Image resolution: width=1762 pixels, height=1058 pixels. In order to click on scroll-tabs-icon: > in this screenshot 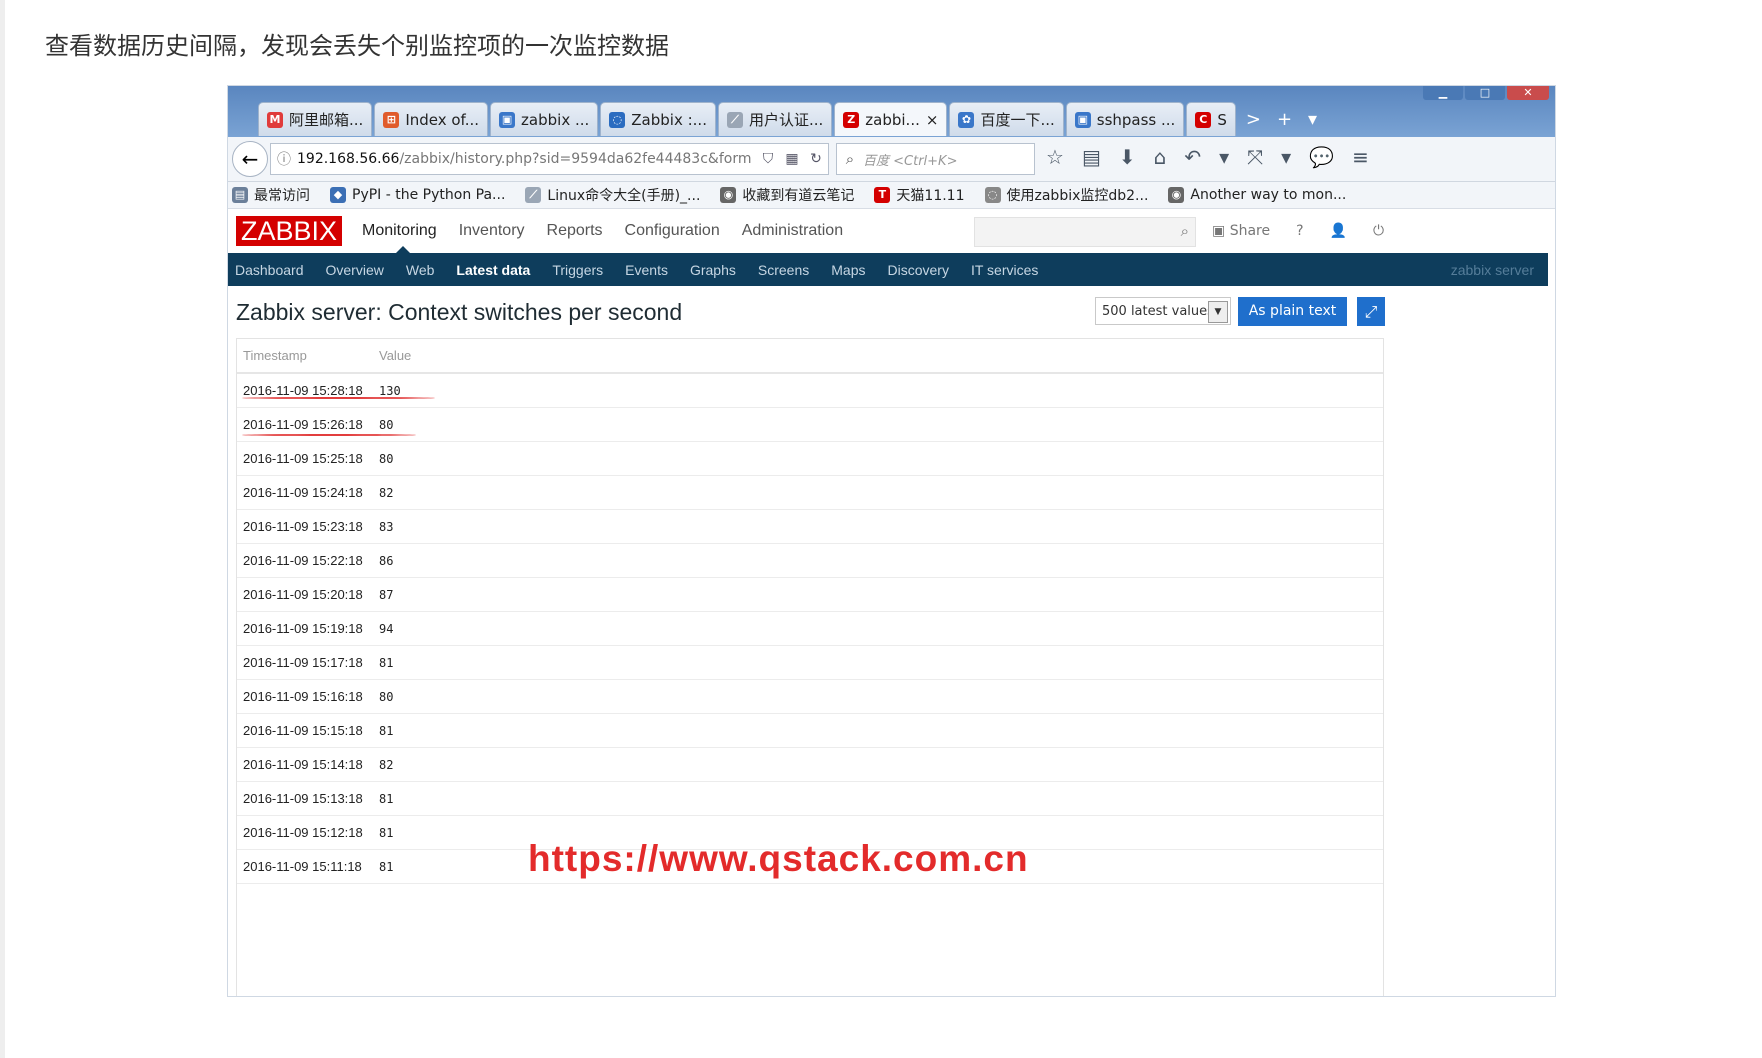, I will do `click(1253, 119)`.